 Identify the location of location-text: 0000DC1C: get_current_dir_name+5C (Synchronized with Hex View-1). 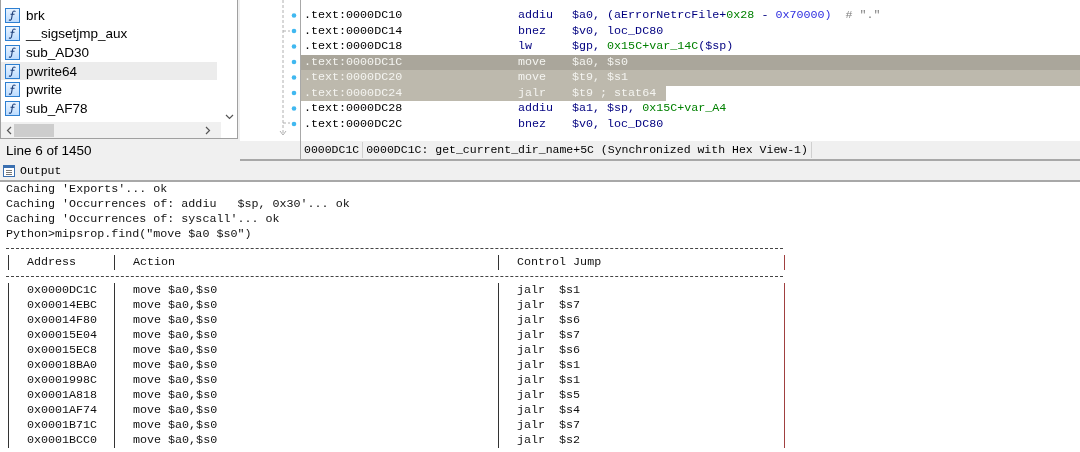
(587, 150).